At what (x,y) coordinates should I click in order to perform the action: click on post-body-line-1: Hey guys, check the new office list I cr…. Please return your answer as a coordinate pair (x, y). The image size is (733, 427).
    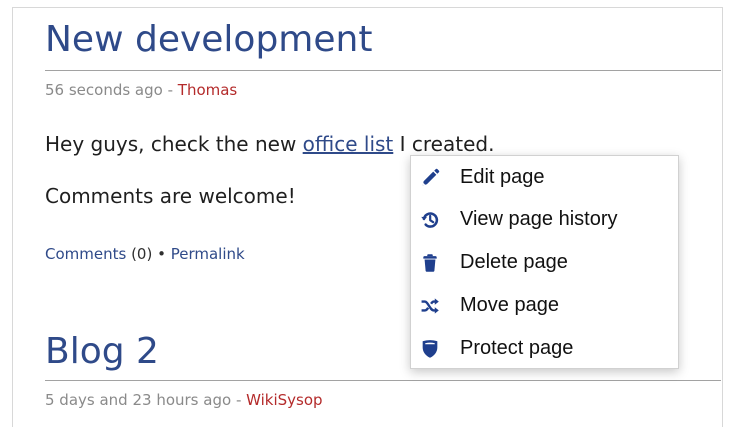
    Looking at the image, I should click on (269, 144).